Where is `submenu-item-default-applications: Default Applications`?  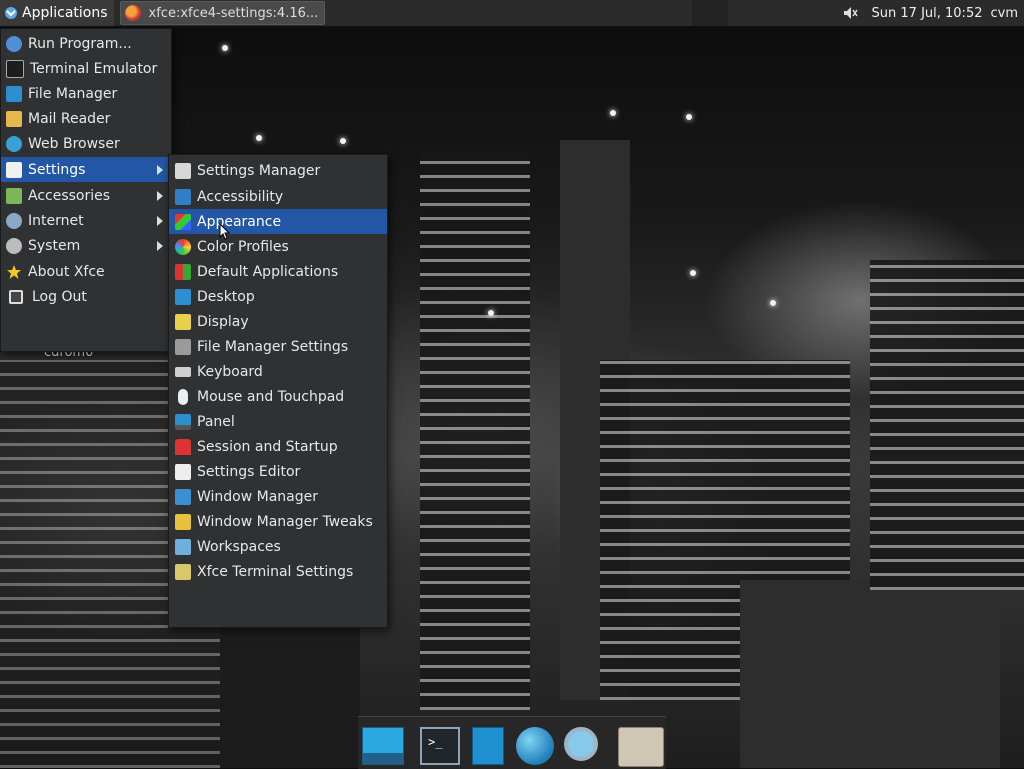 submenu-item-default-applications: Default Applications is located at coordinates (278, 271).